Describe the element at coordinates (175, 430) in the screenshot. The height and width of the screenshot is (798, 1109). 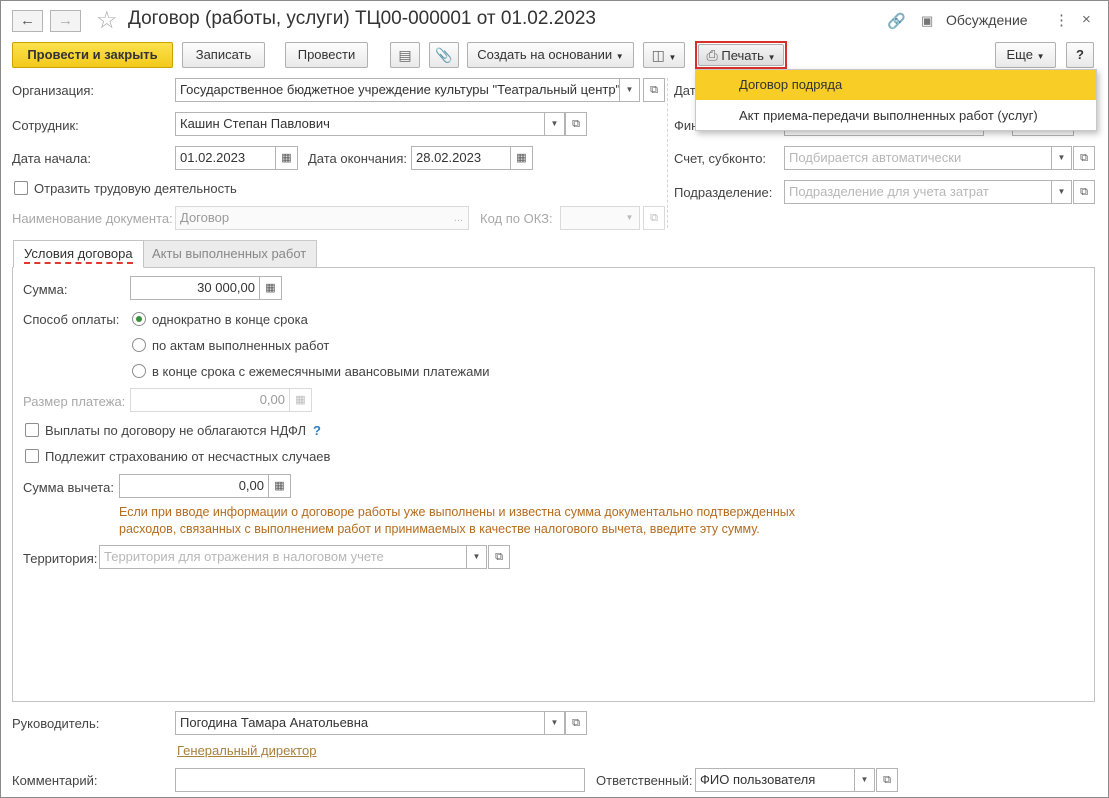
I see `ndfl-label: Выплаты по договору не облагаются НДФЛ` at that location.